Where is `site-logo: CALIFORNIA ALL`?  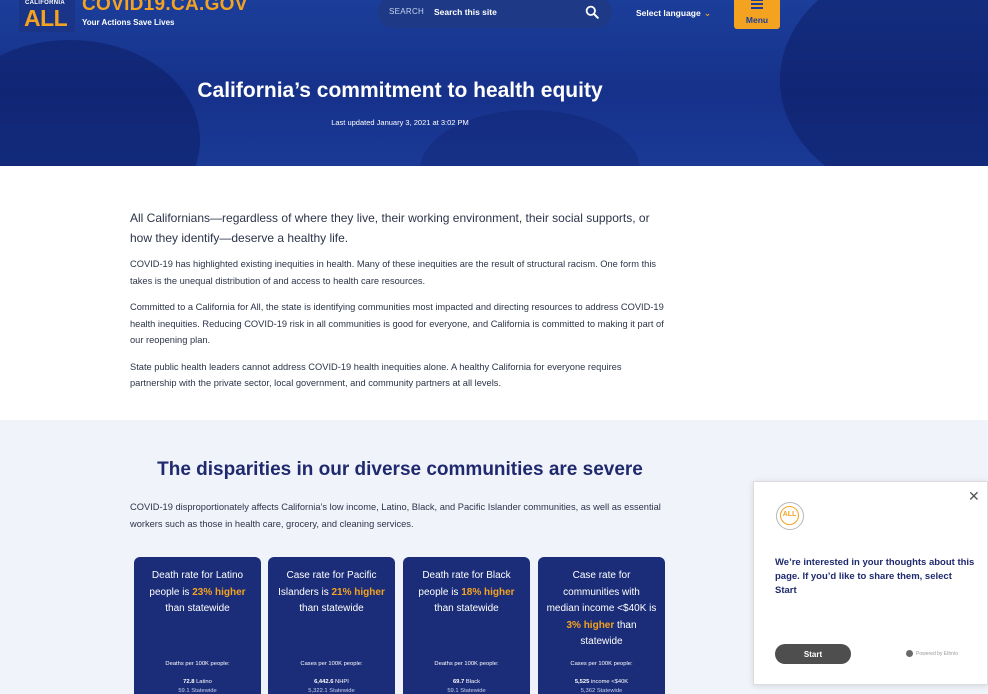
site-logo: CALIFORNIA ALL is located at coordinates (47, 16).